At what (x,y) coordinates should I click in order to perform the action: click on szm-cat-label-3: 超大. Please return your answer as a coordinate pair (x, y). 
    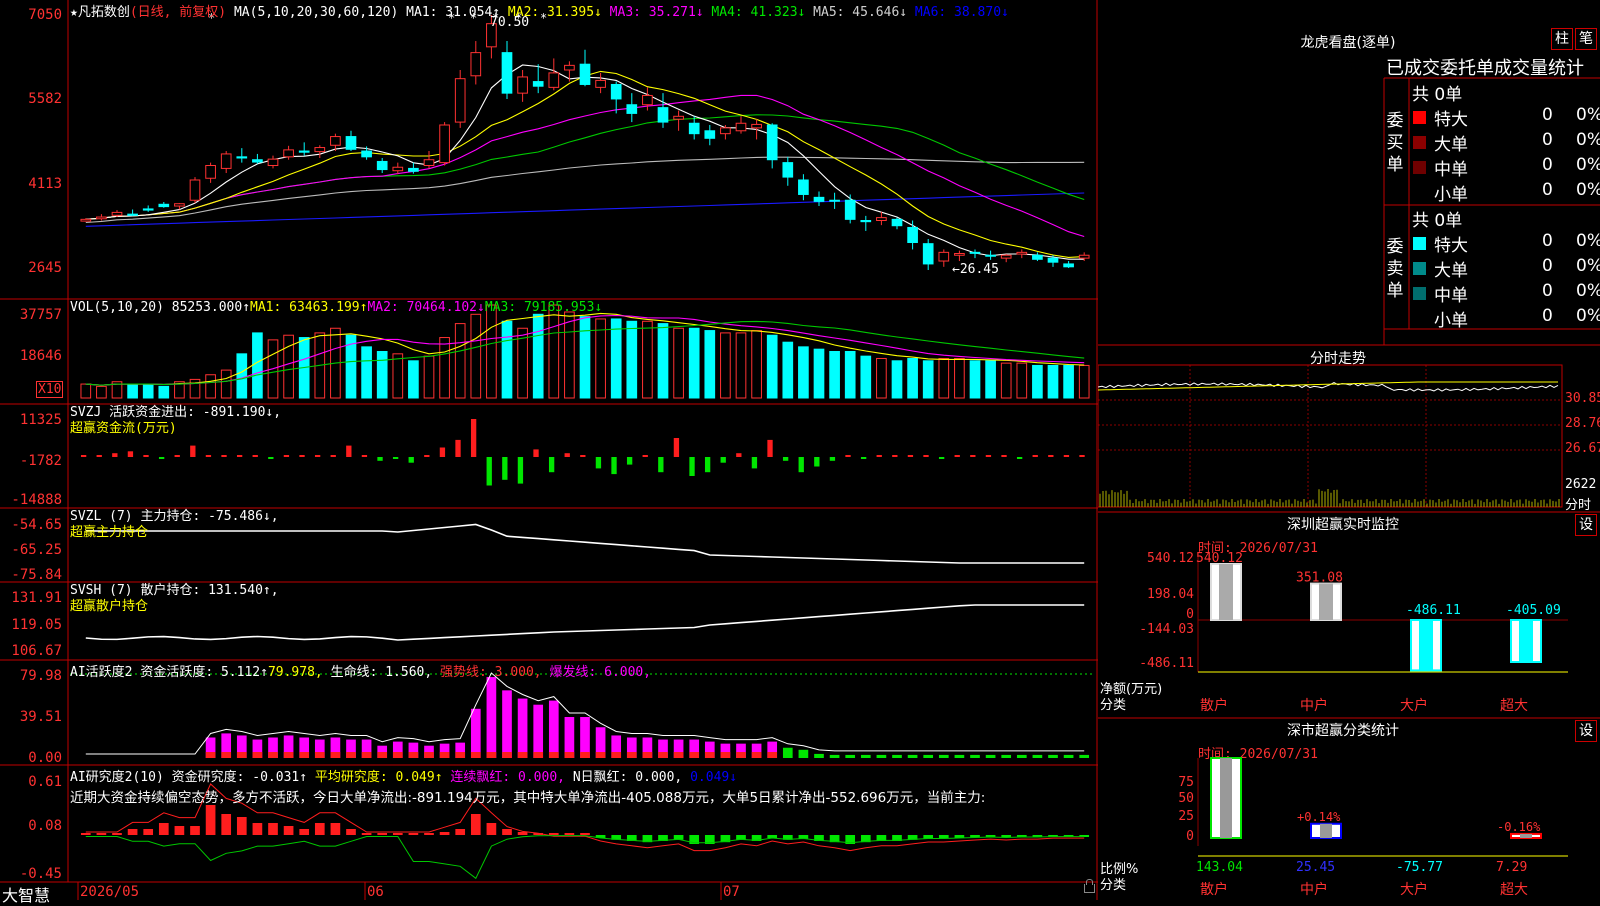
    Looking at the image, I should click on (1514, 706).